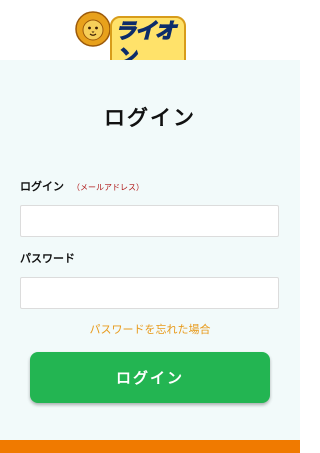 The height and width of the screenshot is (453, 320). Describe the element at coordinates (150, 118) in the screenshot. I see `page-title: ログイン` at that location.